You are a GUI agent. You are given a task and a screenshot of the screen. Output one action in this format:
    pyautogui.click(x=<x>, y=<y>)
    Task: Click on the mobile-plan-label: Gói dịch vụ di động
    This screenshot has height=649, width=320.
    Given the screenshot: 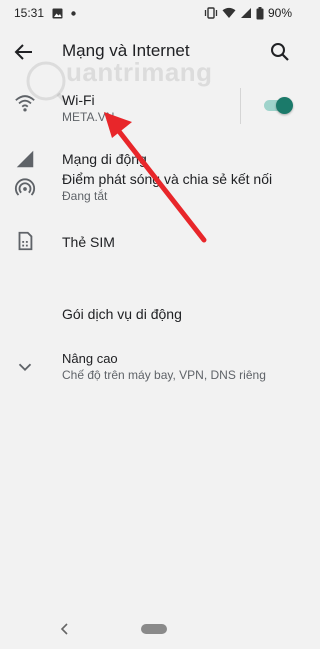 What is the action you would take?
    pyautogui.click(x=122, y=314)
    